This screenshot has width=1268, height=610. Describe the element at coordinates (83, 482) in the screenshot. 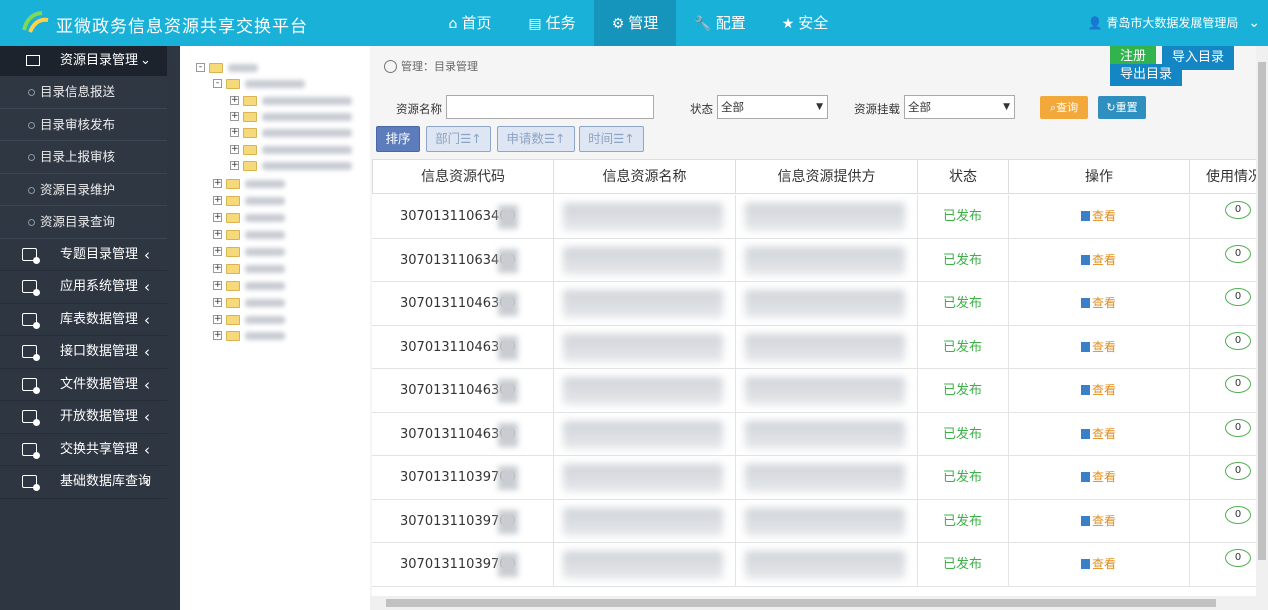

I see `sidebar-section-basedb: 基础数据库查询 ‹` at that location.